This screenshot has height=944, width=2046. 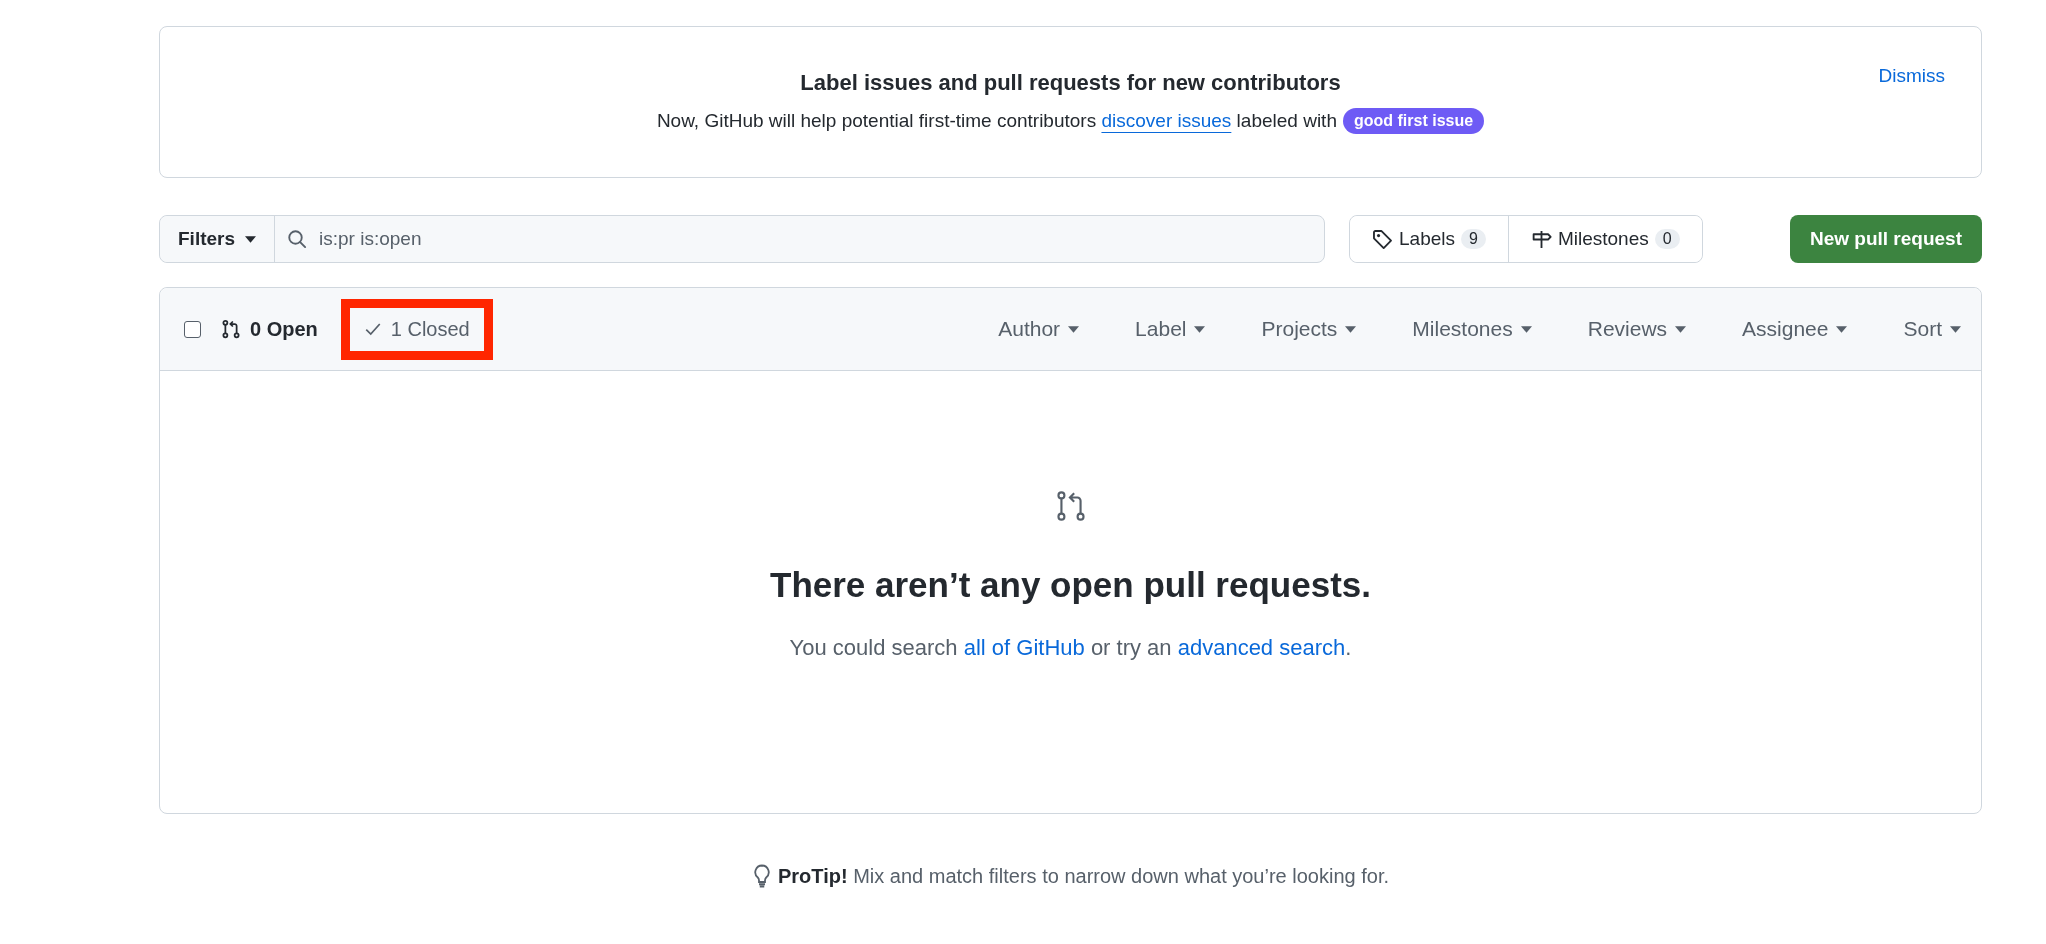 What do you see at coordinates (1166, 120) in the screenshot?
I see `discover-issues-link: discover issues` at bounding box center [1166, 120].